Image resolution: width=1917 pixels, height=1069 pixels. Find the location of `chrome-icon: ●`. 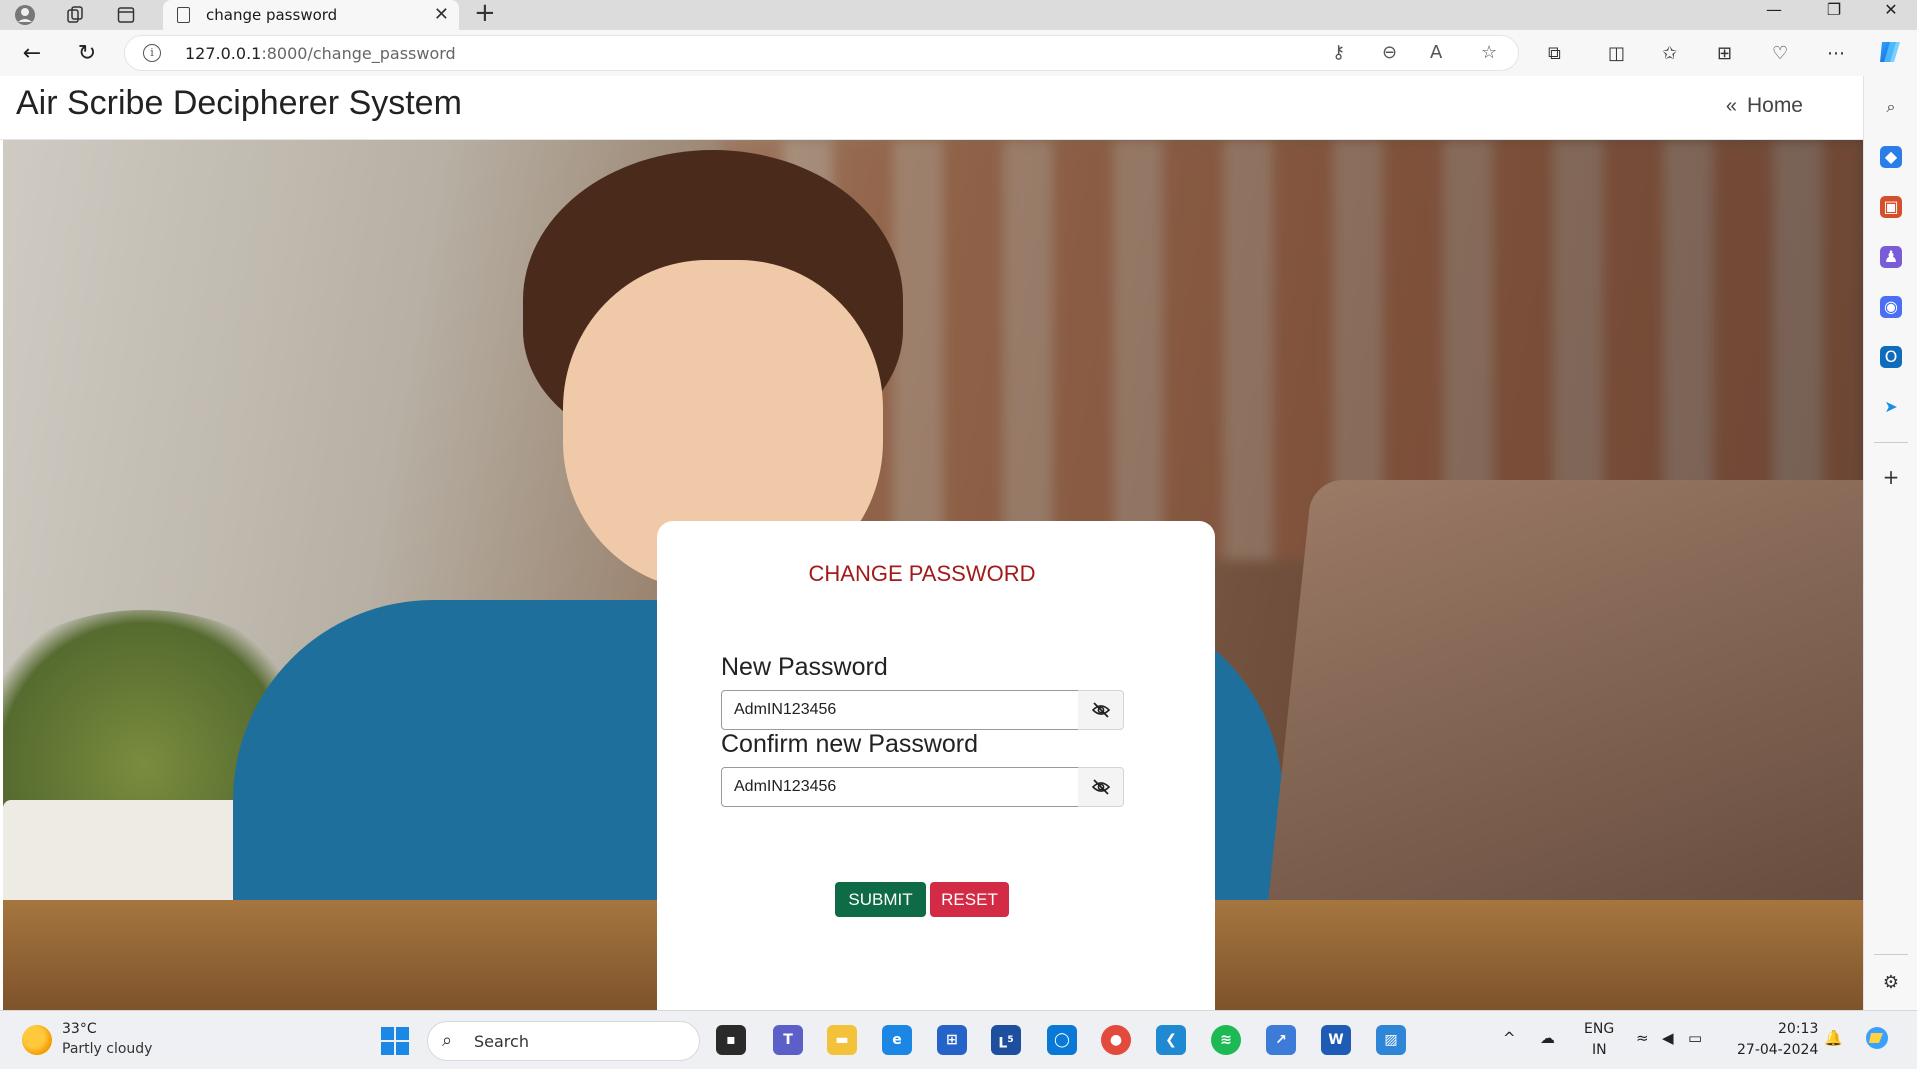

chrome-icon: ● is located at coordinates (1116, 1040).